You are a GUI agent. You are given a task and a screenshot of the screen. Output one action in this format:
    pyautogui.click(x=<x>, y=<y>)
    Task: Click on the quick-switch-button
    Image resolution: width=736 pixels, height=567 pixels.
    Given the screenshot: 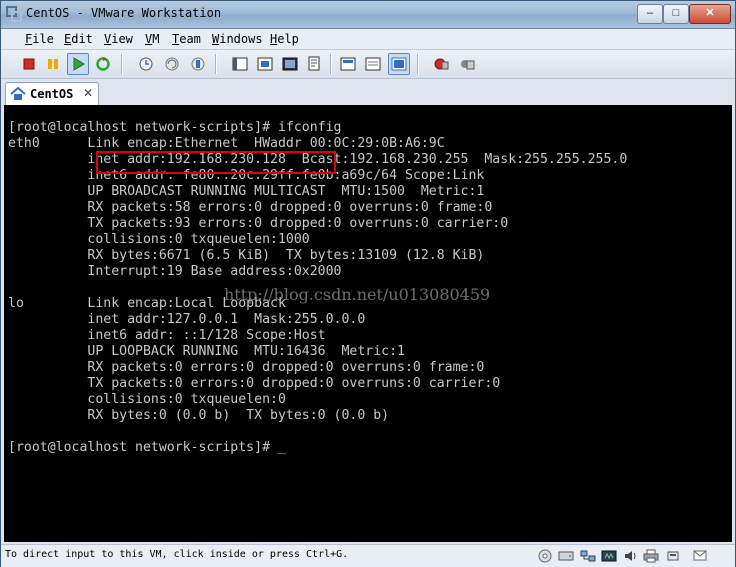 What is the action you would take?
    pyautogui.click(x=265, y=64)
    